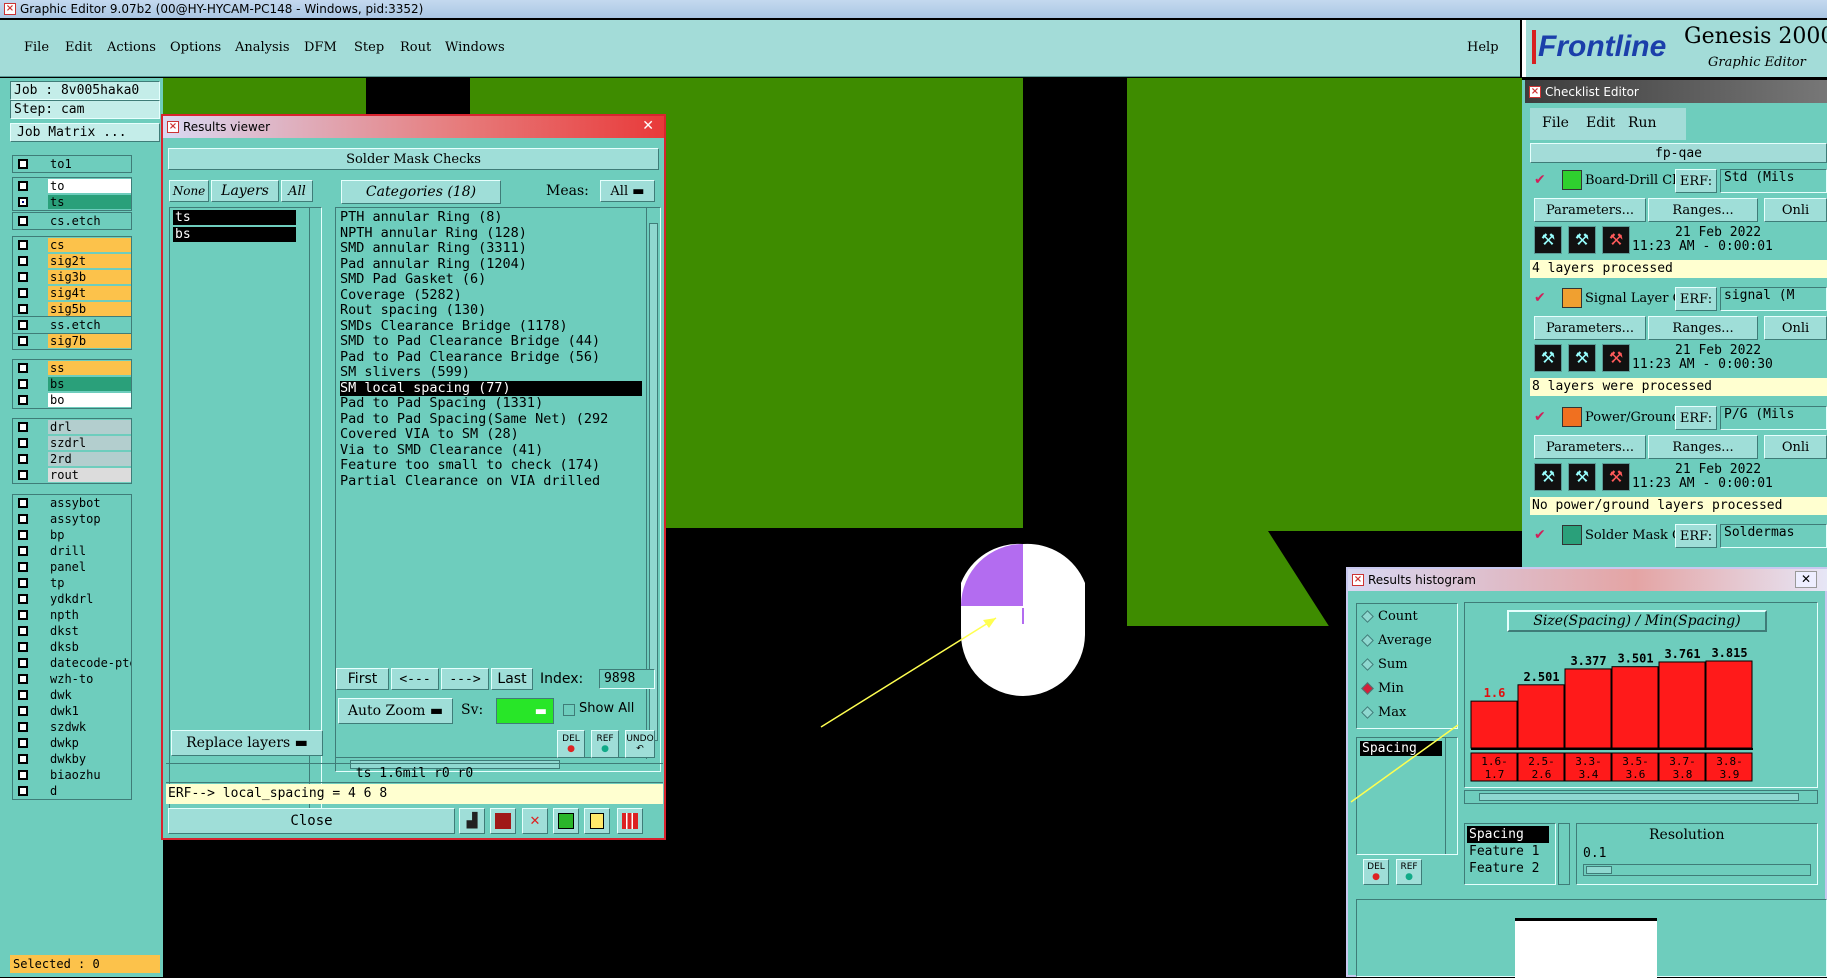 This screenshot has width=1827, height=978. Describe the element at coordinates (491, 327) in the screenshot. I see `category-item: SMDs Clearance Bridge (1178)` at that location.